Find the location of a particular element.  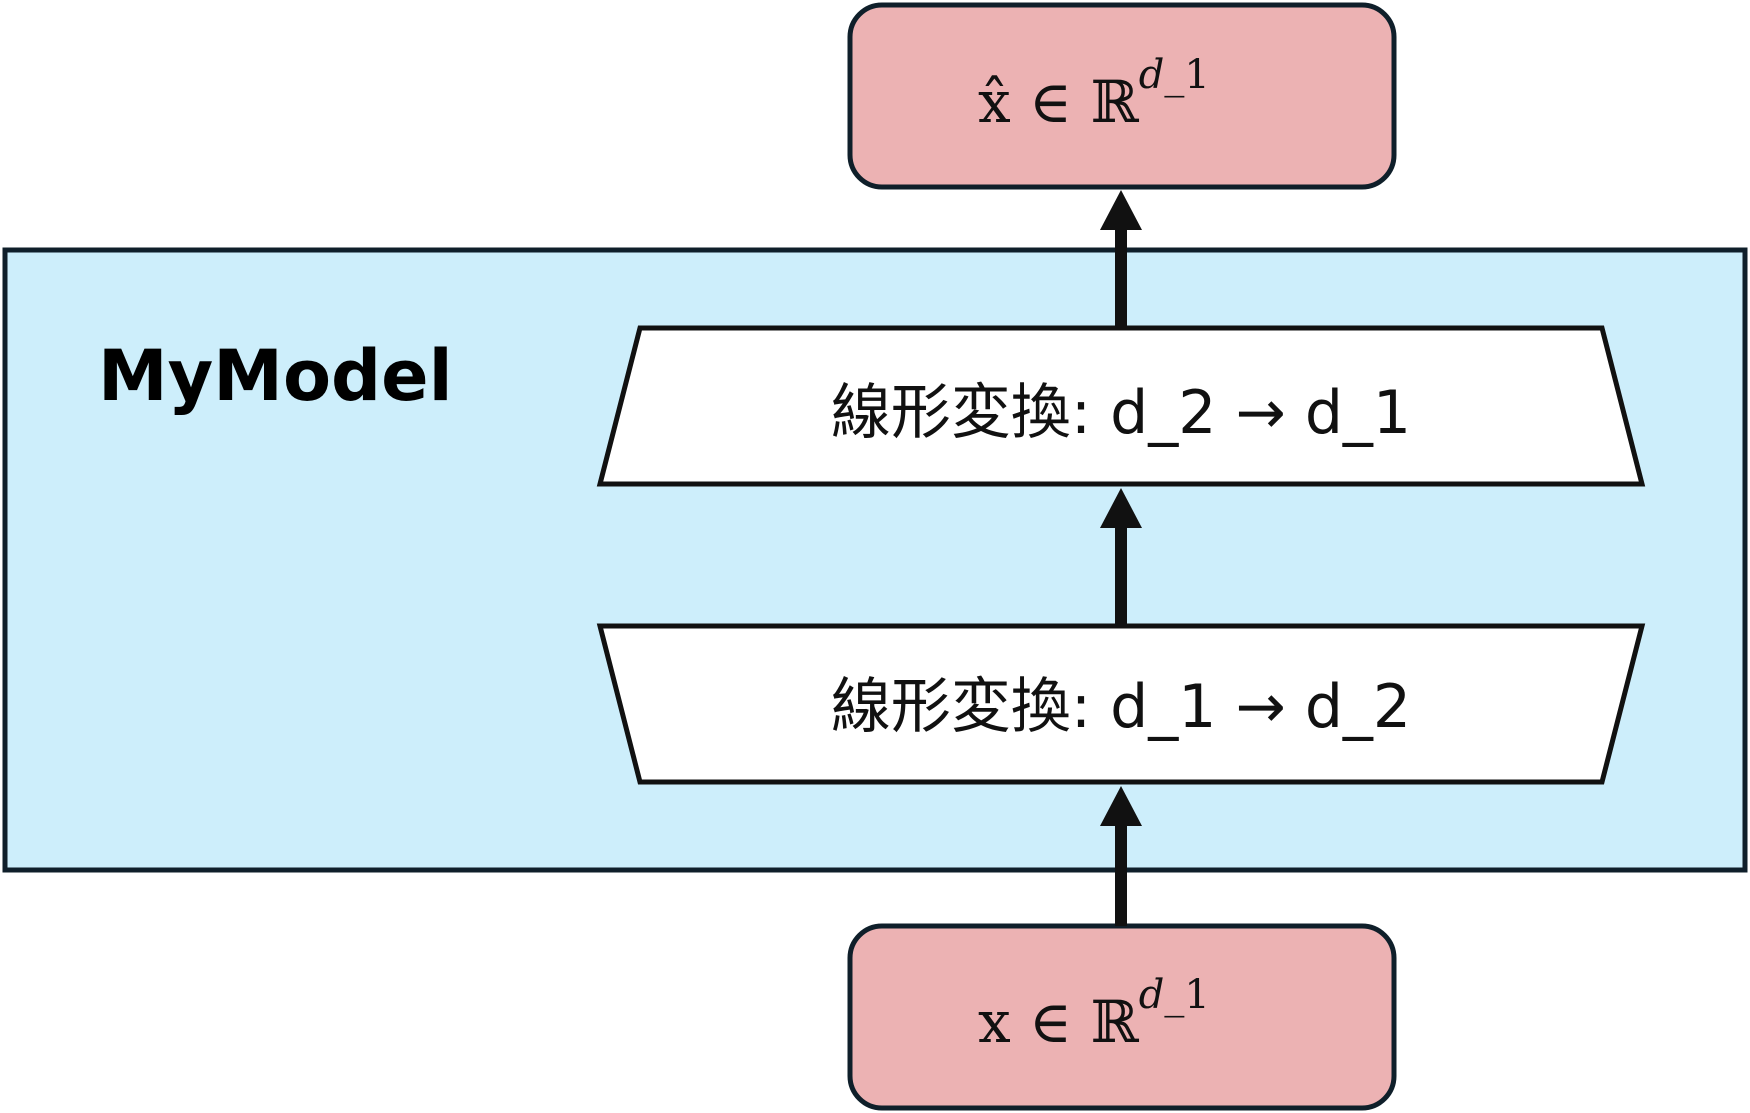

input-node-sup-rest: _1 is located at coordinates (1186, 995).